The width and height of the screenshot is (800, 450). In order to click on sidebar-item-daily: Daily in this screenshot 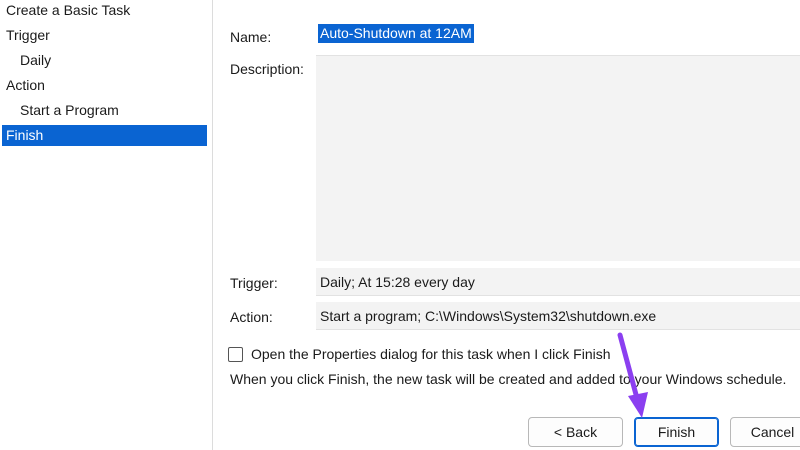, I will do `click(36, 60)`.